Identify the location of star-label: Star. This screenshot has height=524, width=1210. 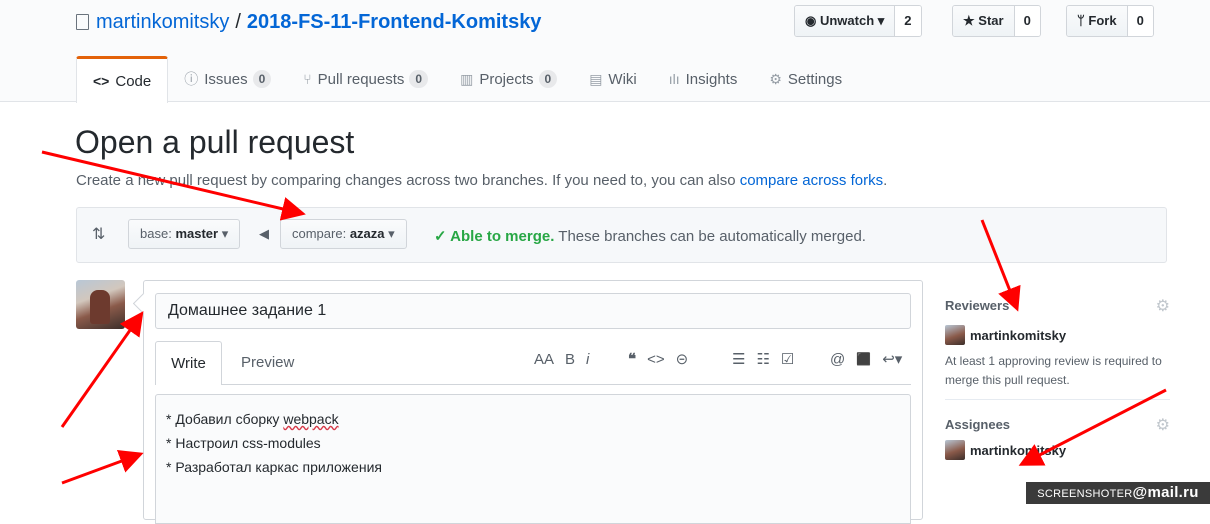
(991, 20).